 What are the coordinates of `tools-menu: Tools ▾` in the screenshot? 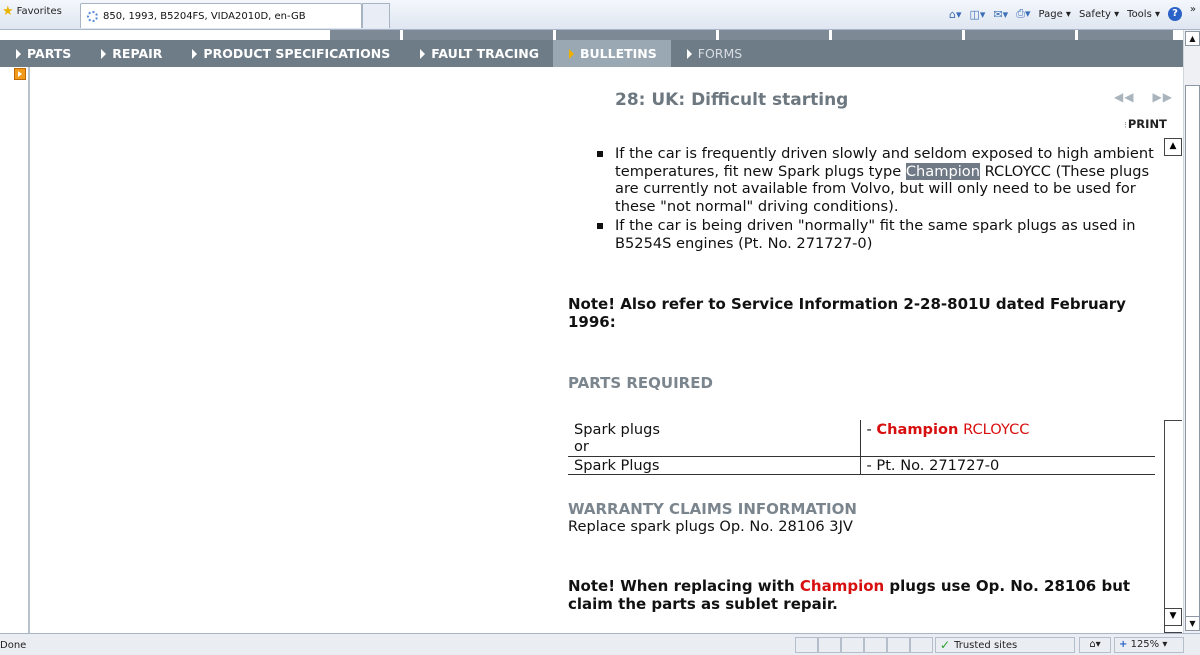 It's located at (1143, 14).